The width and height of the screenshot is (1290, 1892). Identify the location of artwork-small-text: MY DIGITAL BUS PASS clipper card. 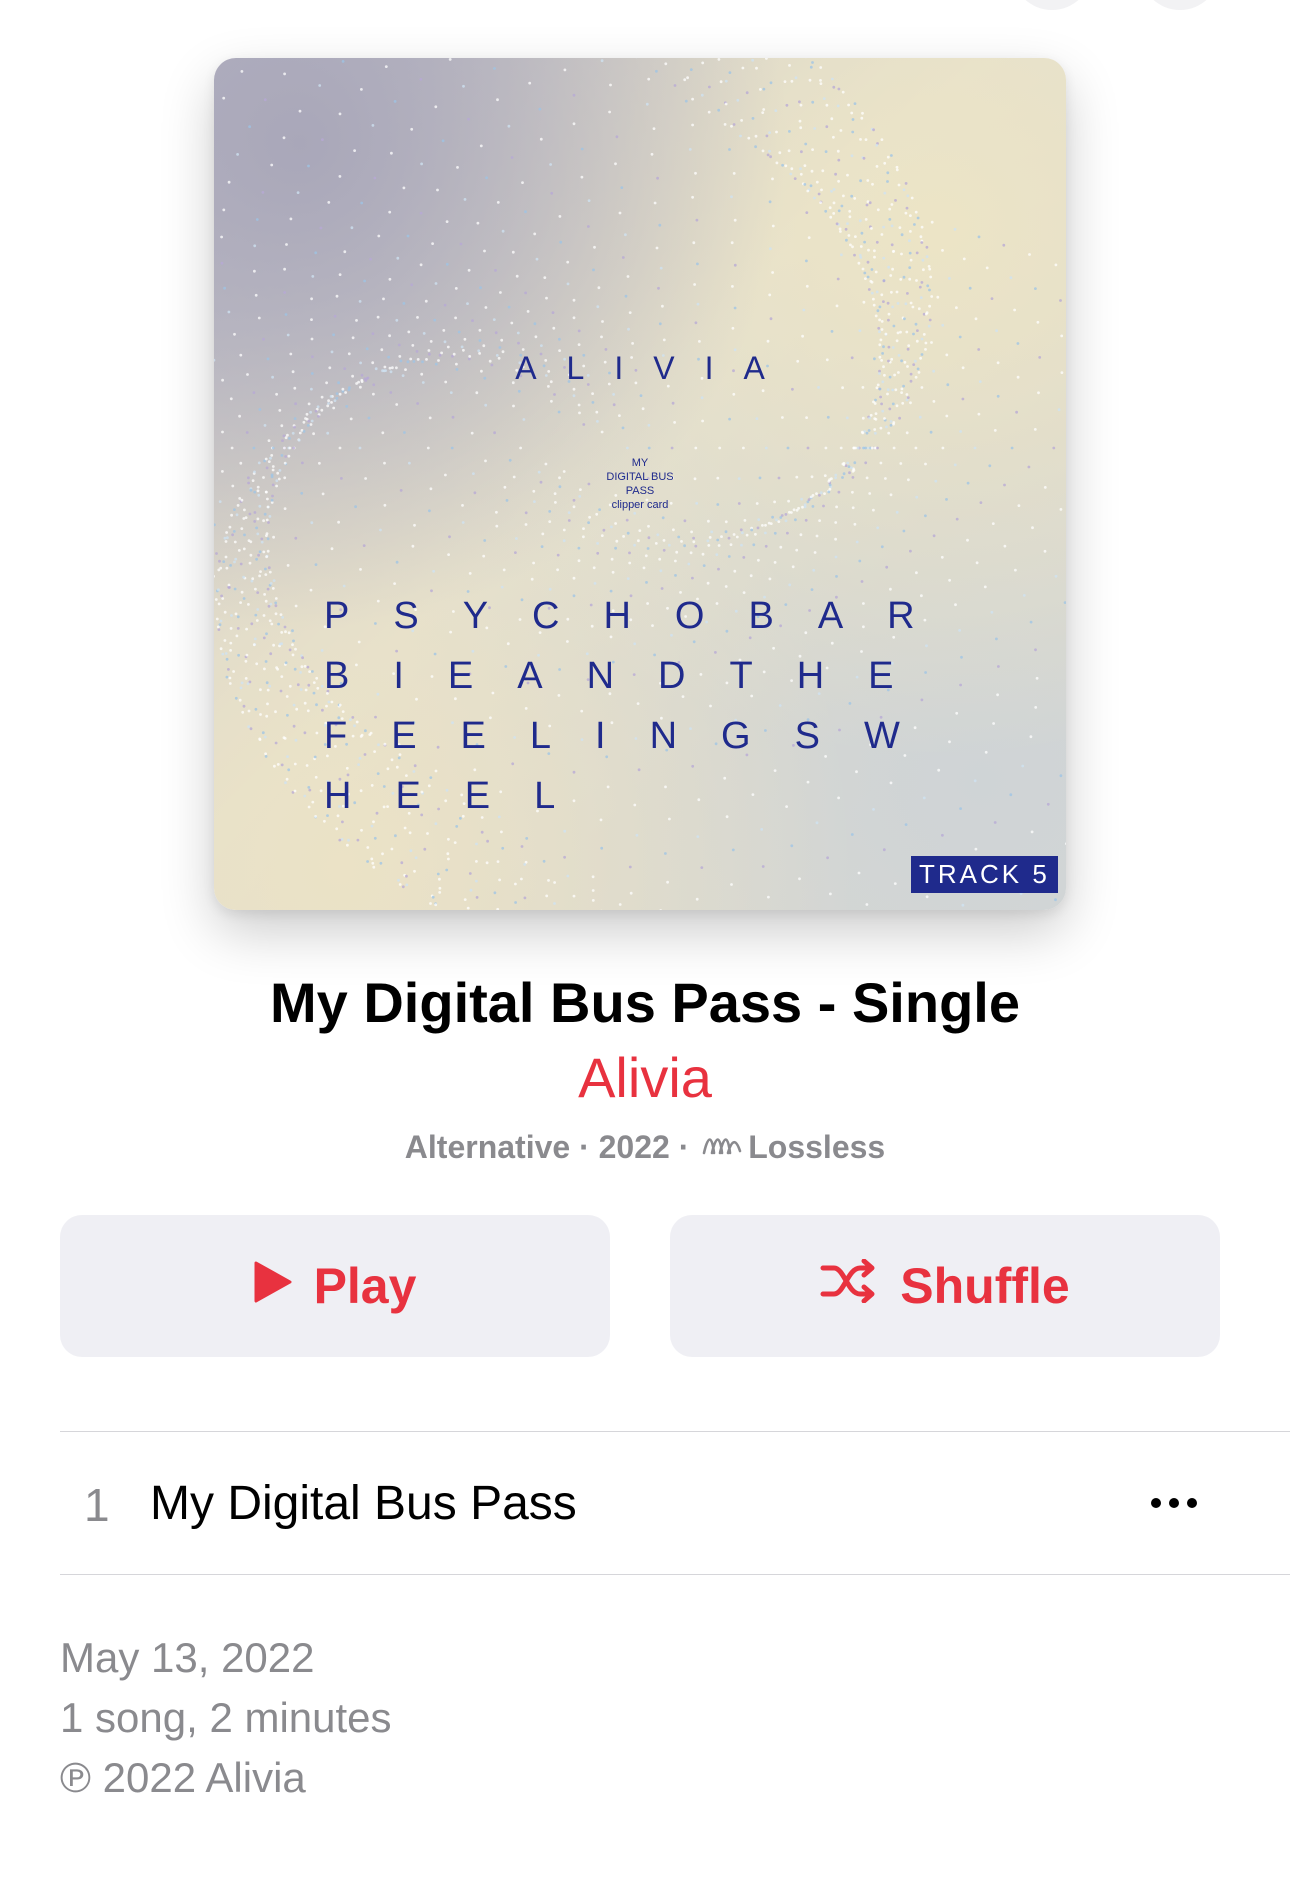
(640, 484).